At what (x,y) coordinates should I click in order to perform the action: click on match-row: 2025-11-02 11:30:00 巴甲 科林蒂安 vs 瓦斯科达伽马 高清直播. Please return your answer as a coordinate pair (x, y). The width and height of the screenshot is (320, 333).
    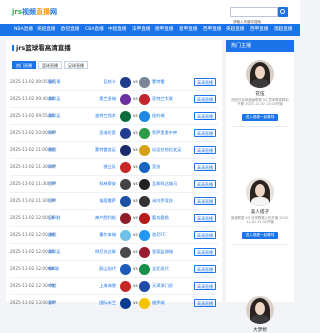
    Looking at the image, I should click on (114, 184).